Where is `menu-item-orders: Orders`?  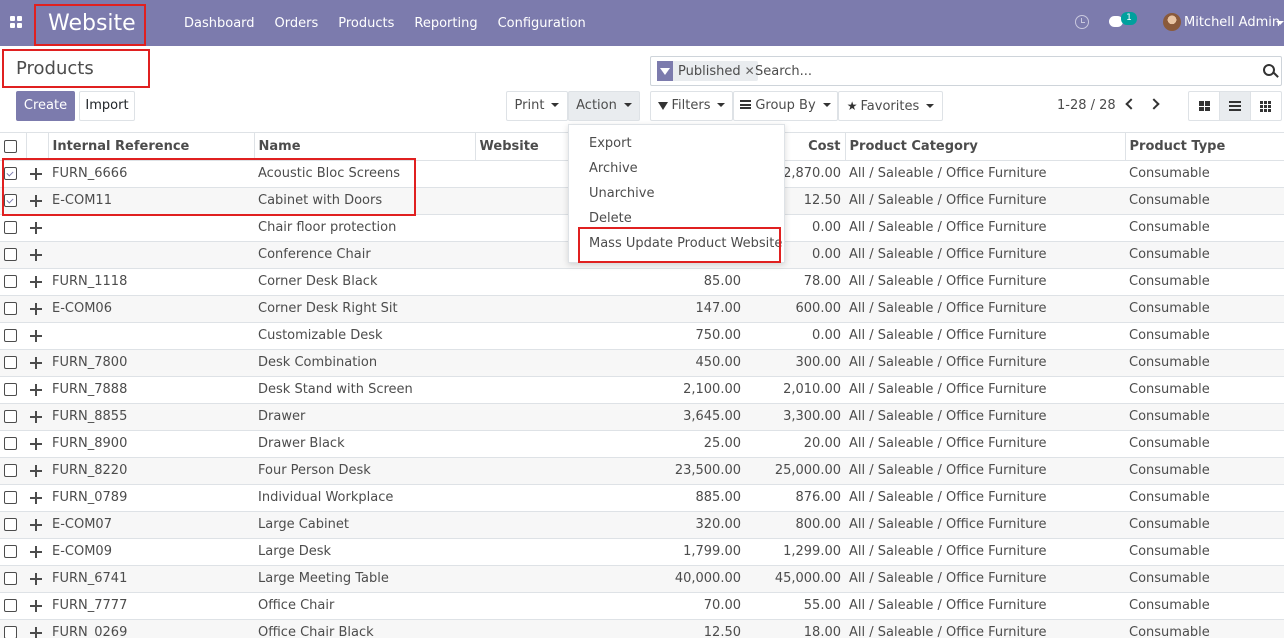
menu-item-orders: Orders is located at coordinates (297, 23).